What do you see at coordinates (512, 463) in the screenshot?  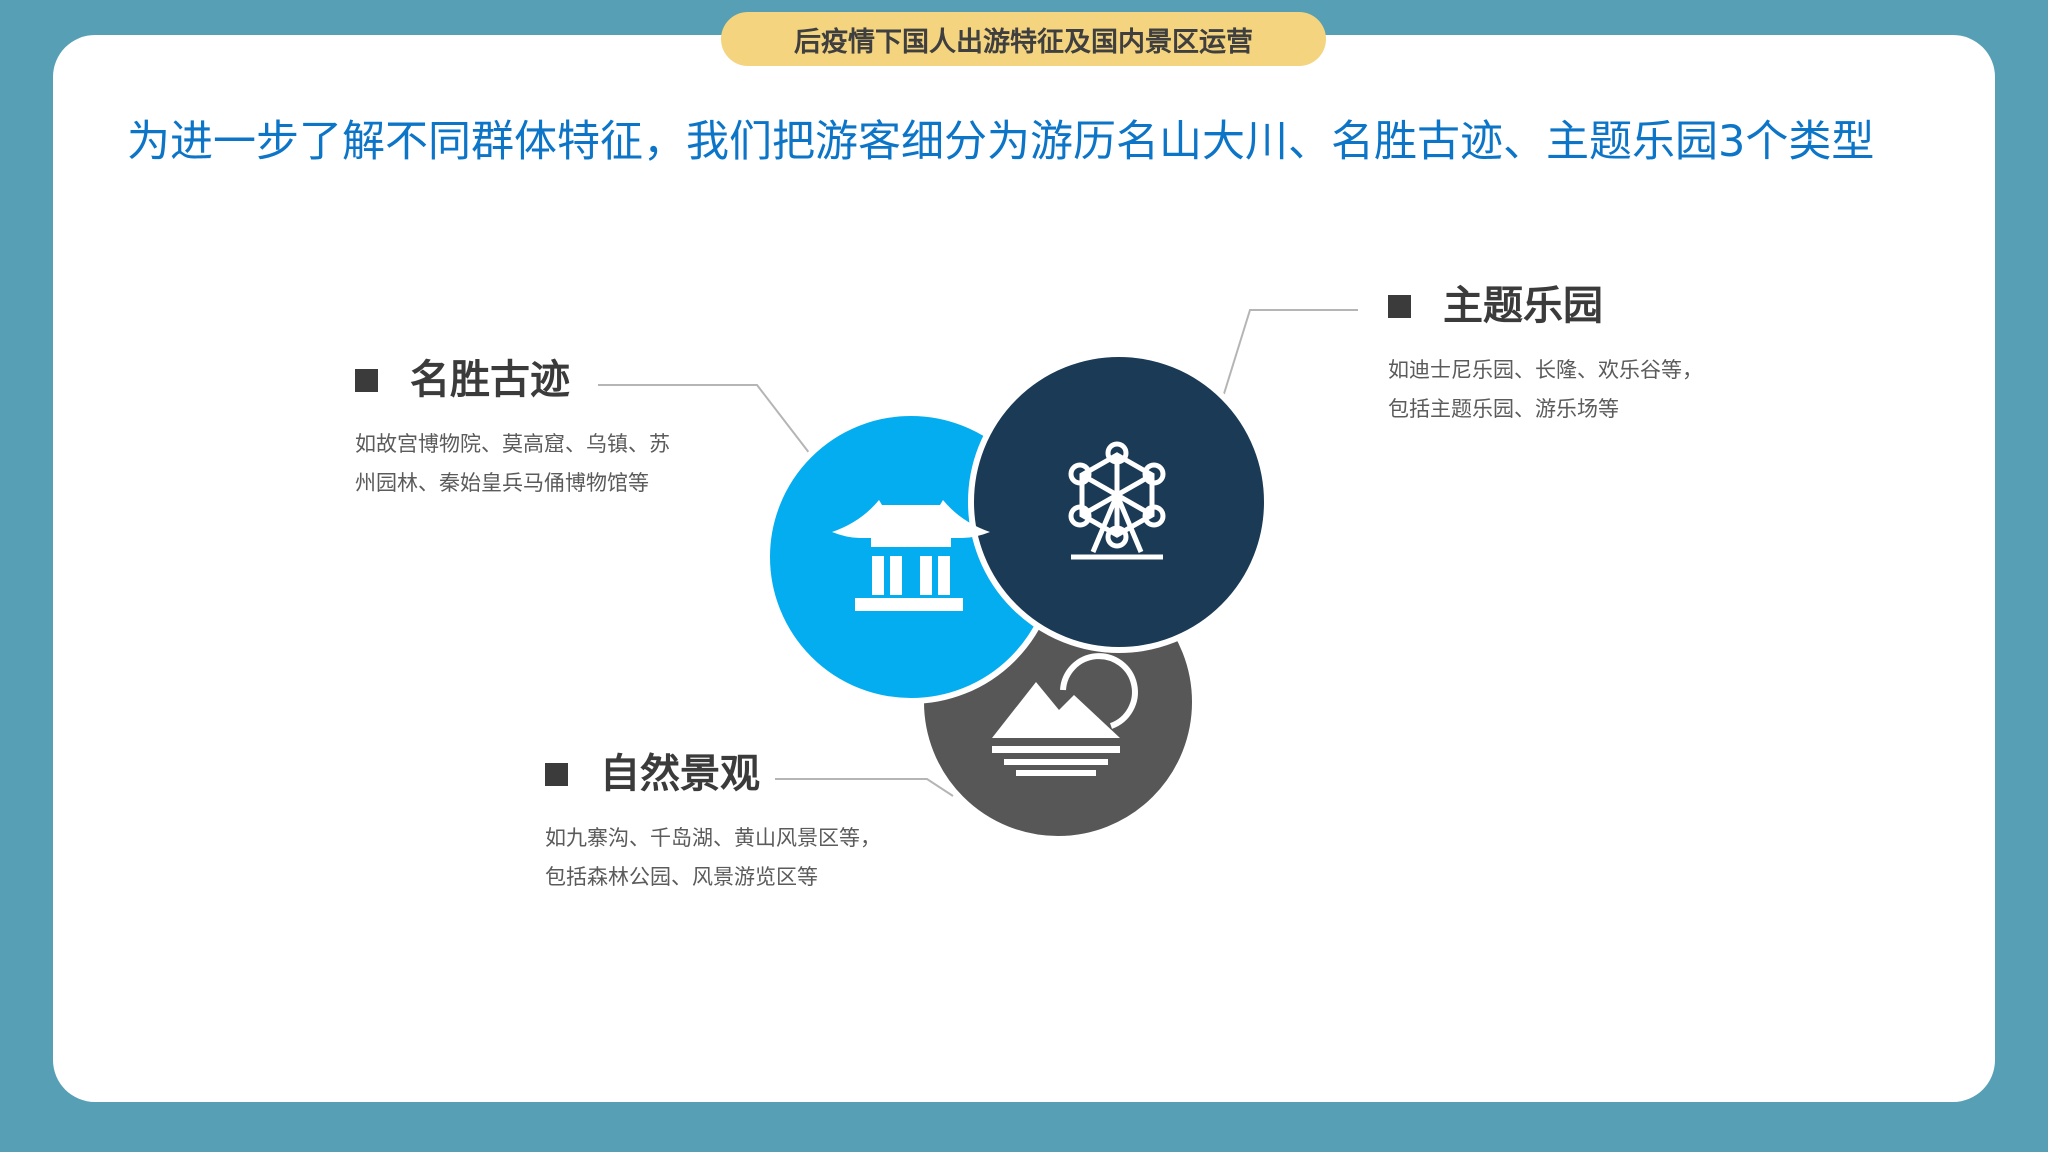 I see `historic-sites-description: 如故宫博物院、莫高窟、乌镇、苏 州园林、秦始皇兵马俑博物馆等` at bounding box center [512, 463].